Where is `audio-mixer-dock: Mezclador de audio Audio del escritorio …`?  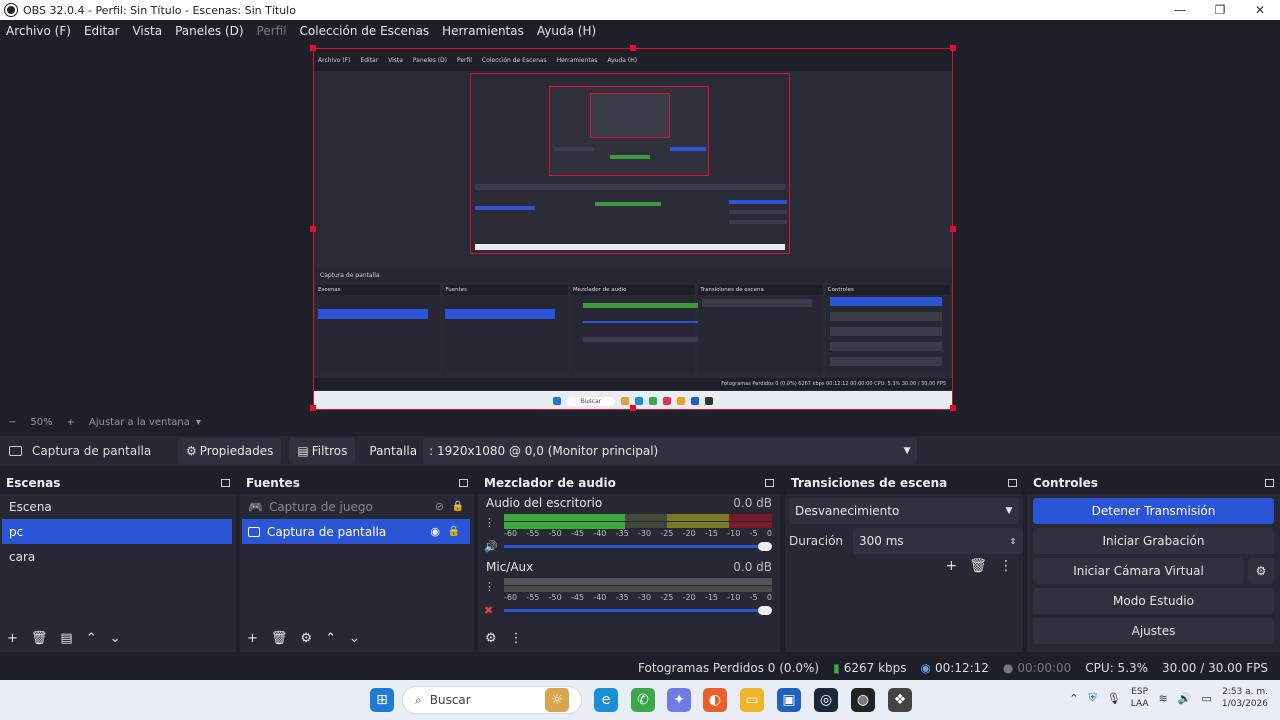 audio-mixer-dock: Mezclador de audio Audio del escritorio … is located at coordinates (629, 562).